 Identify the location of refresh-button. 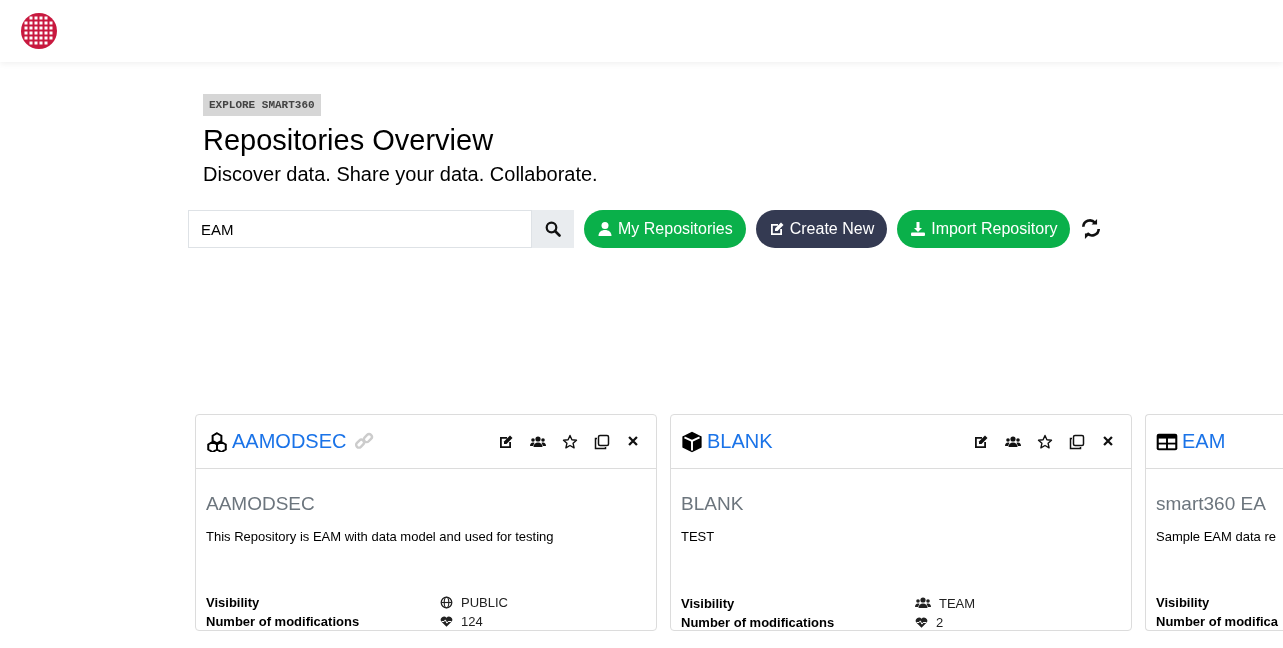
(1091, 229).